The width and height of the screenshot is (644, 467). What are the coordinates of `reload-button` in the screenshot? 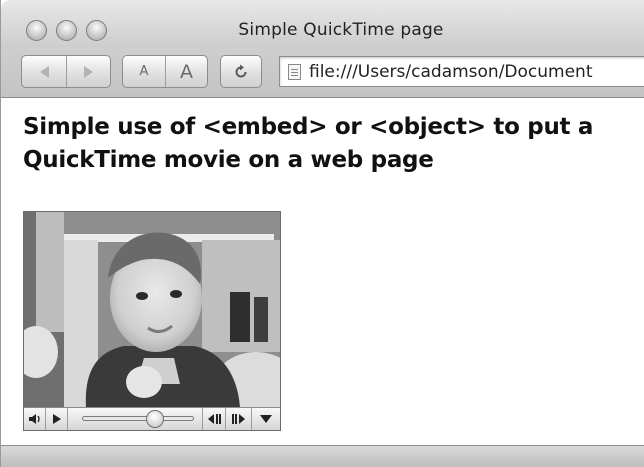 It's located at (241, 71).